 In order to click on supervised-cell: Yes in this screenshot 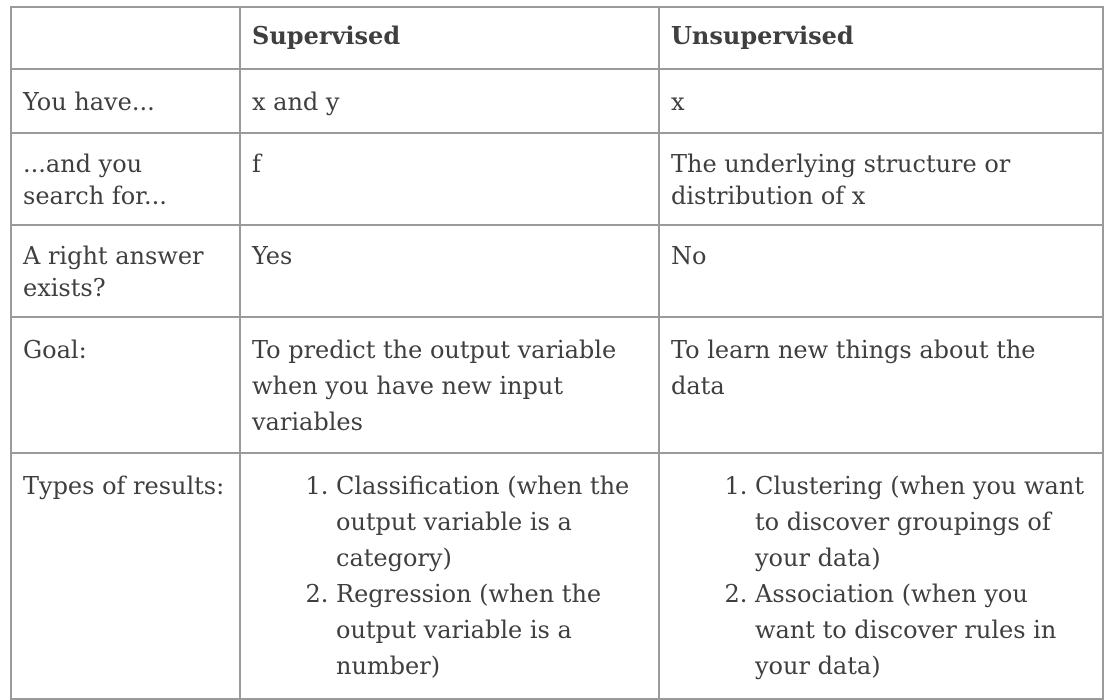, I will do `click(449, 271)`.